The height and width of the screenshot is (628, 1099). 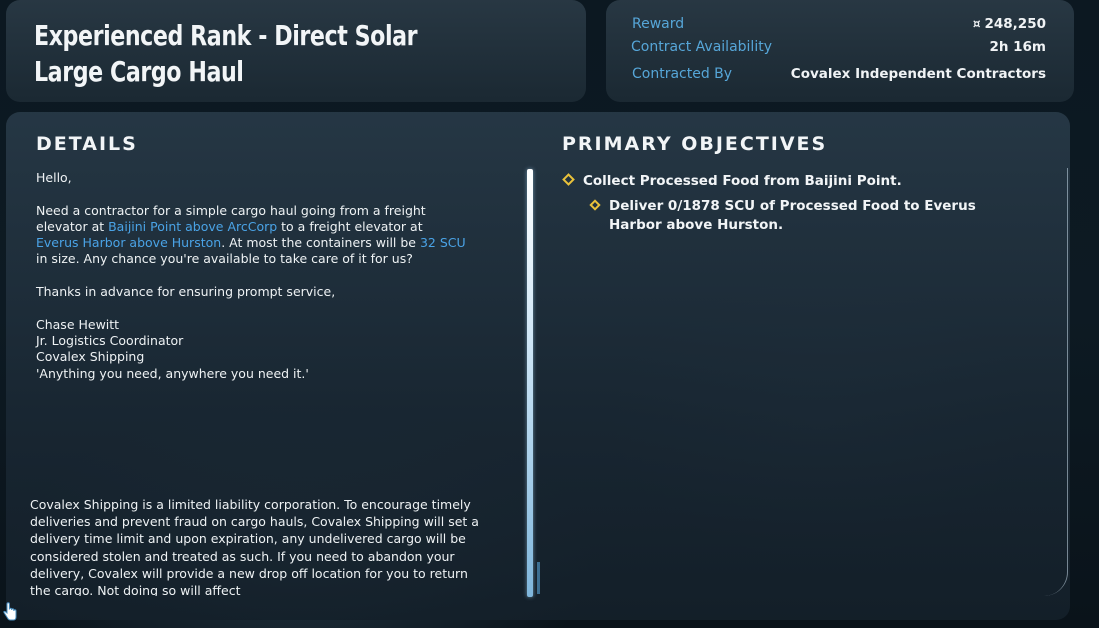 I want to click on reward-value-group: ¤ 248,250, so click(x=1009, y=24).